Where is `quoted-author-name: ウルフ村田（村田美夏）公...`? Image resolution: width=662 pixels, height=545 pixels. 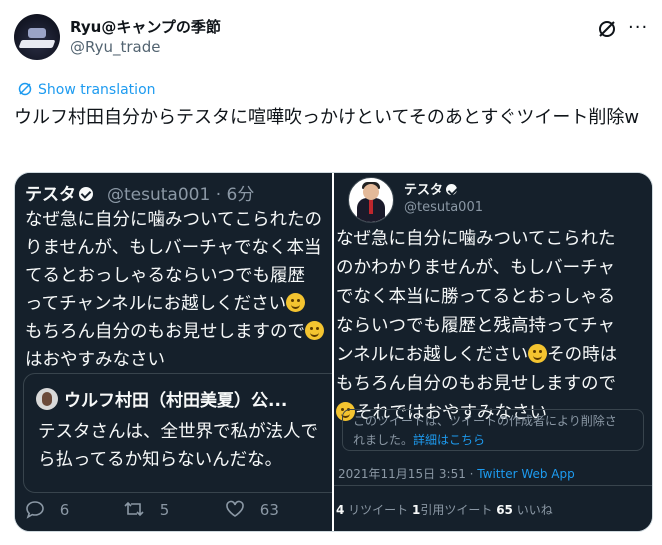 quoted-author-name: ウルフ村田（村田美夏）公... is located at coordinates (176, 401).